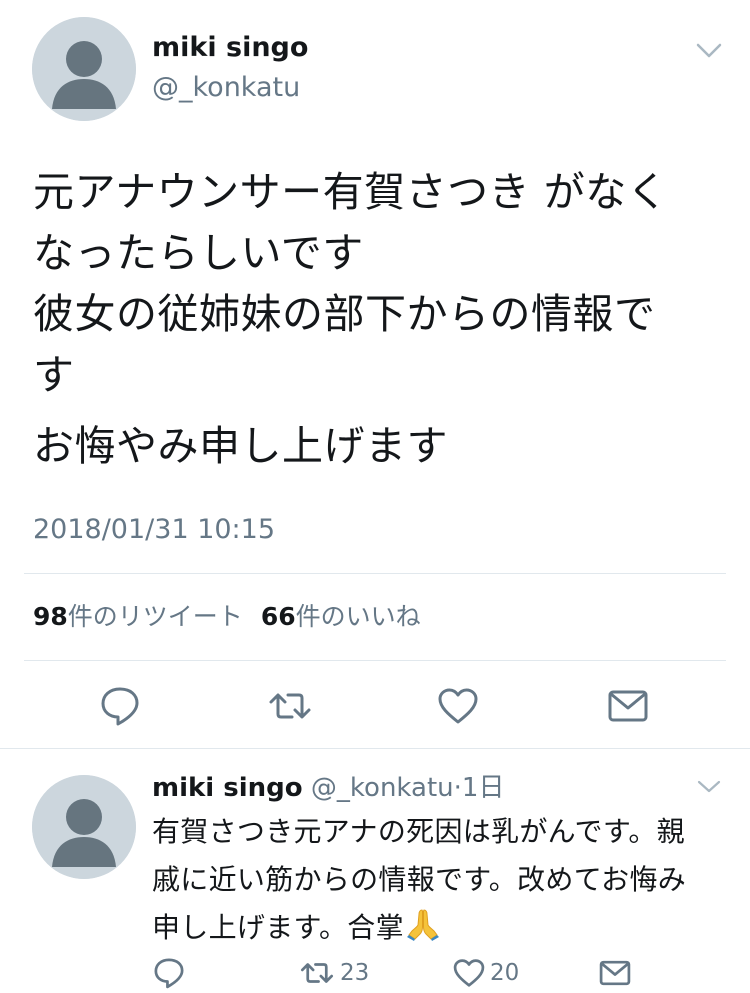 The width and height of the screenshot is (750, 993). What do you see at coordinates (351, 192) in the screenshot?
I see `tweet-text-line: 元アナウンサー有賀さつき がなく` at bounding box center [351, 192].